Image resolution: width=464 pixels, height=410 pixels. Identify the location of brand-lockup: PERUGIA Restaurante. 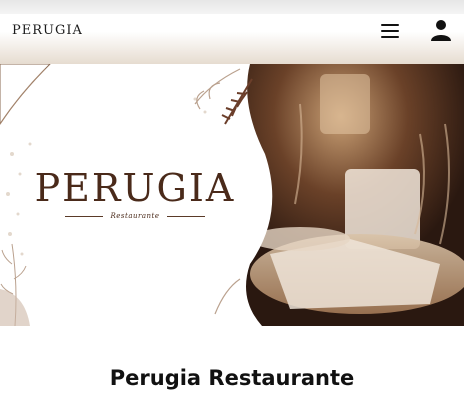
(135, 194).